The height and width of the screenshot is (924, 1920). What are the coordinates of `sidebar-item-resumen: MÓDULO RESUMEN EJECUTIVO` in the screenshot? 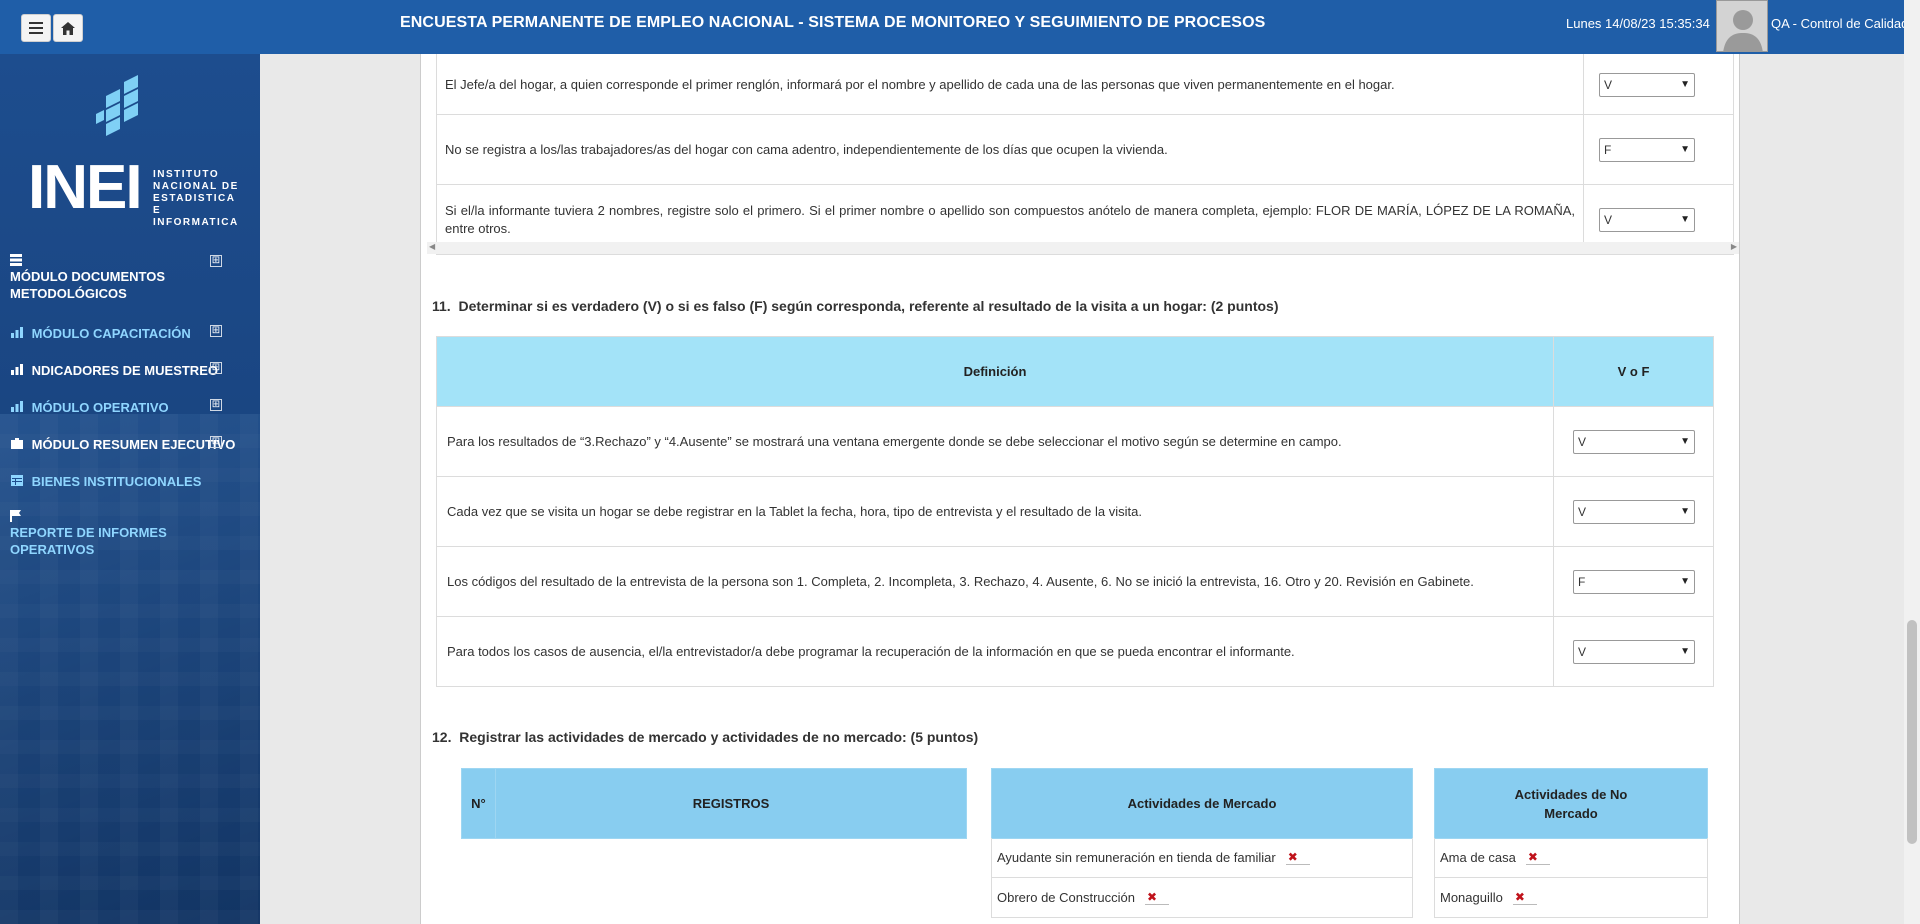 It's located at (125, 444).